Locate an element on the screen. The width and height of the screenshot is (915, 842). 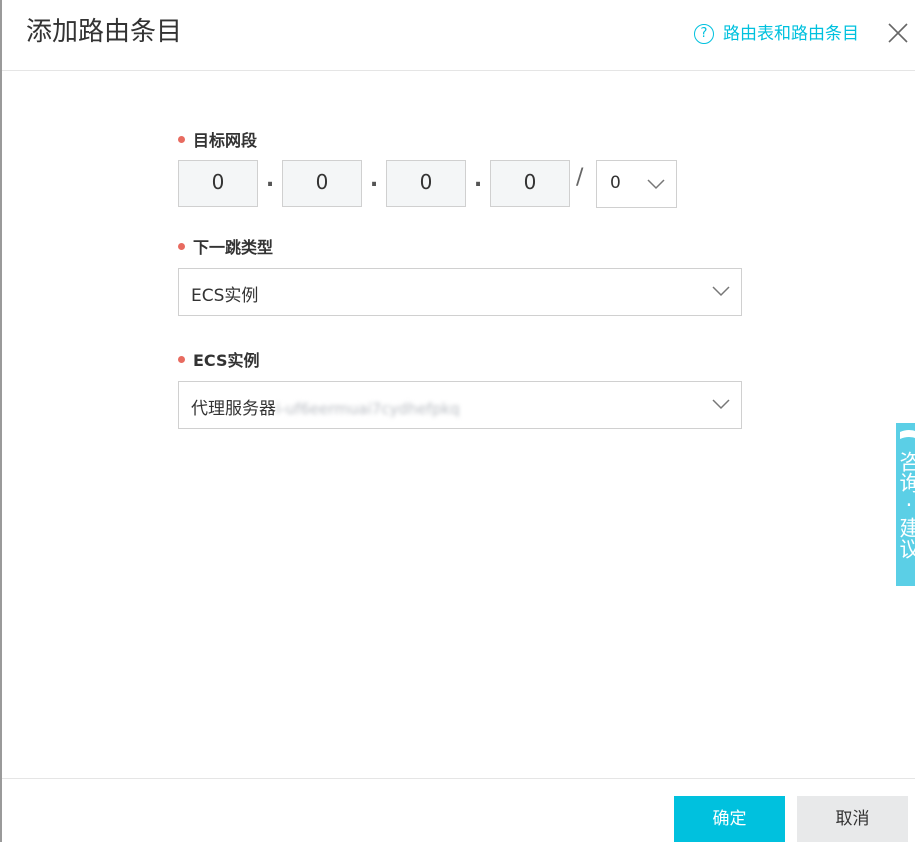
cidr-octet-2: 0 is located at coordinates (322, 183).